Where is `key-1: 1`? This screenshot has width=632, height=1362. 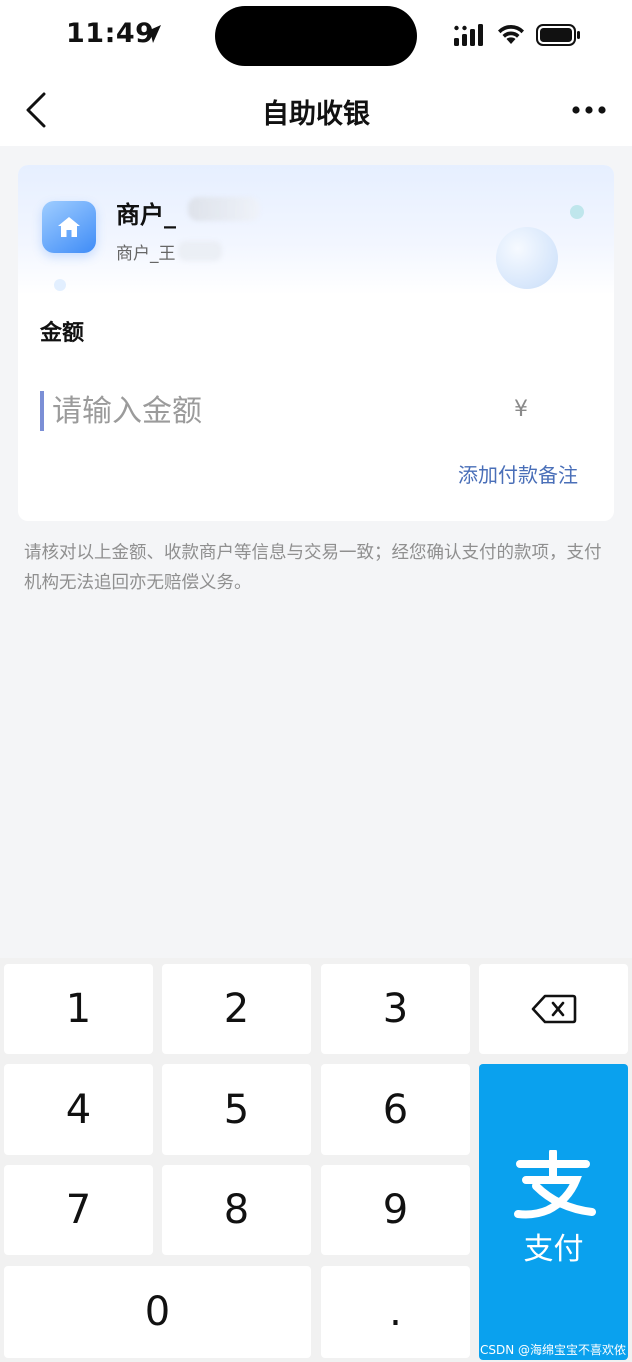 key-1: 1 is located at coordinates (78, 1009).